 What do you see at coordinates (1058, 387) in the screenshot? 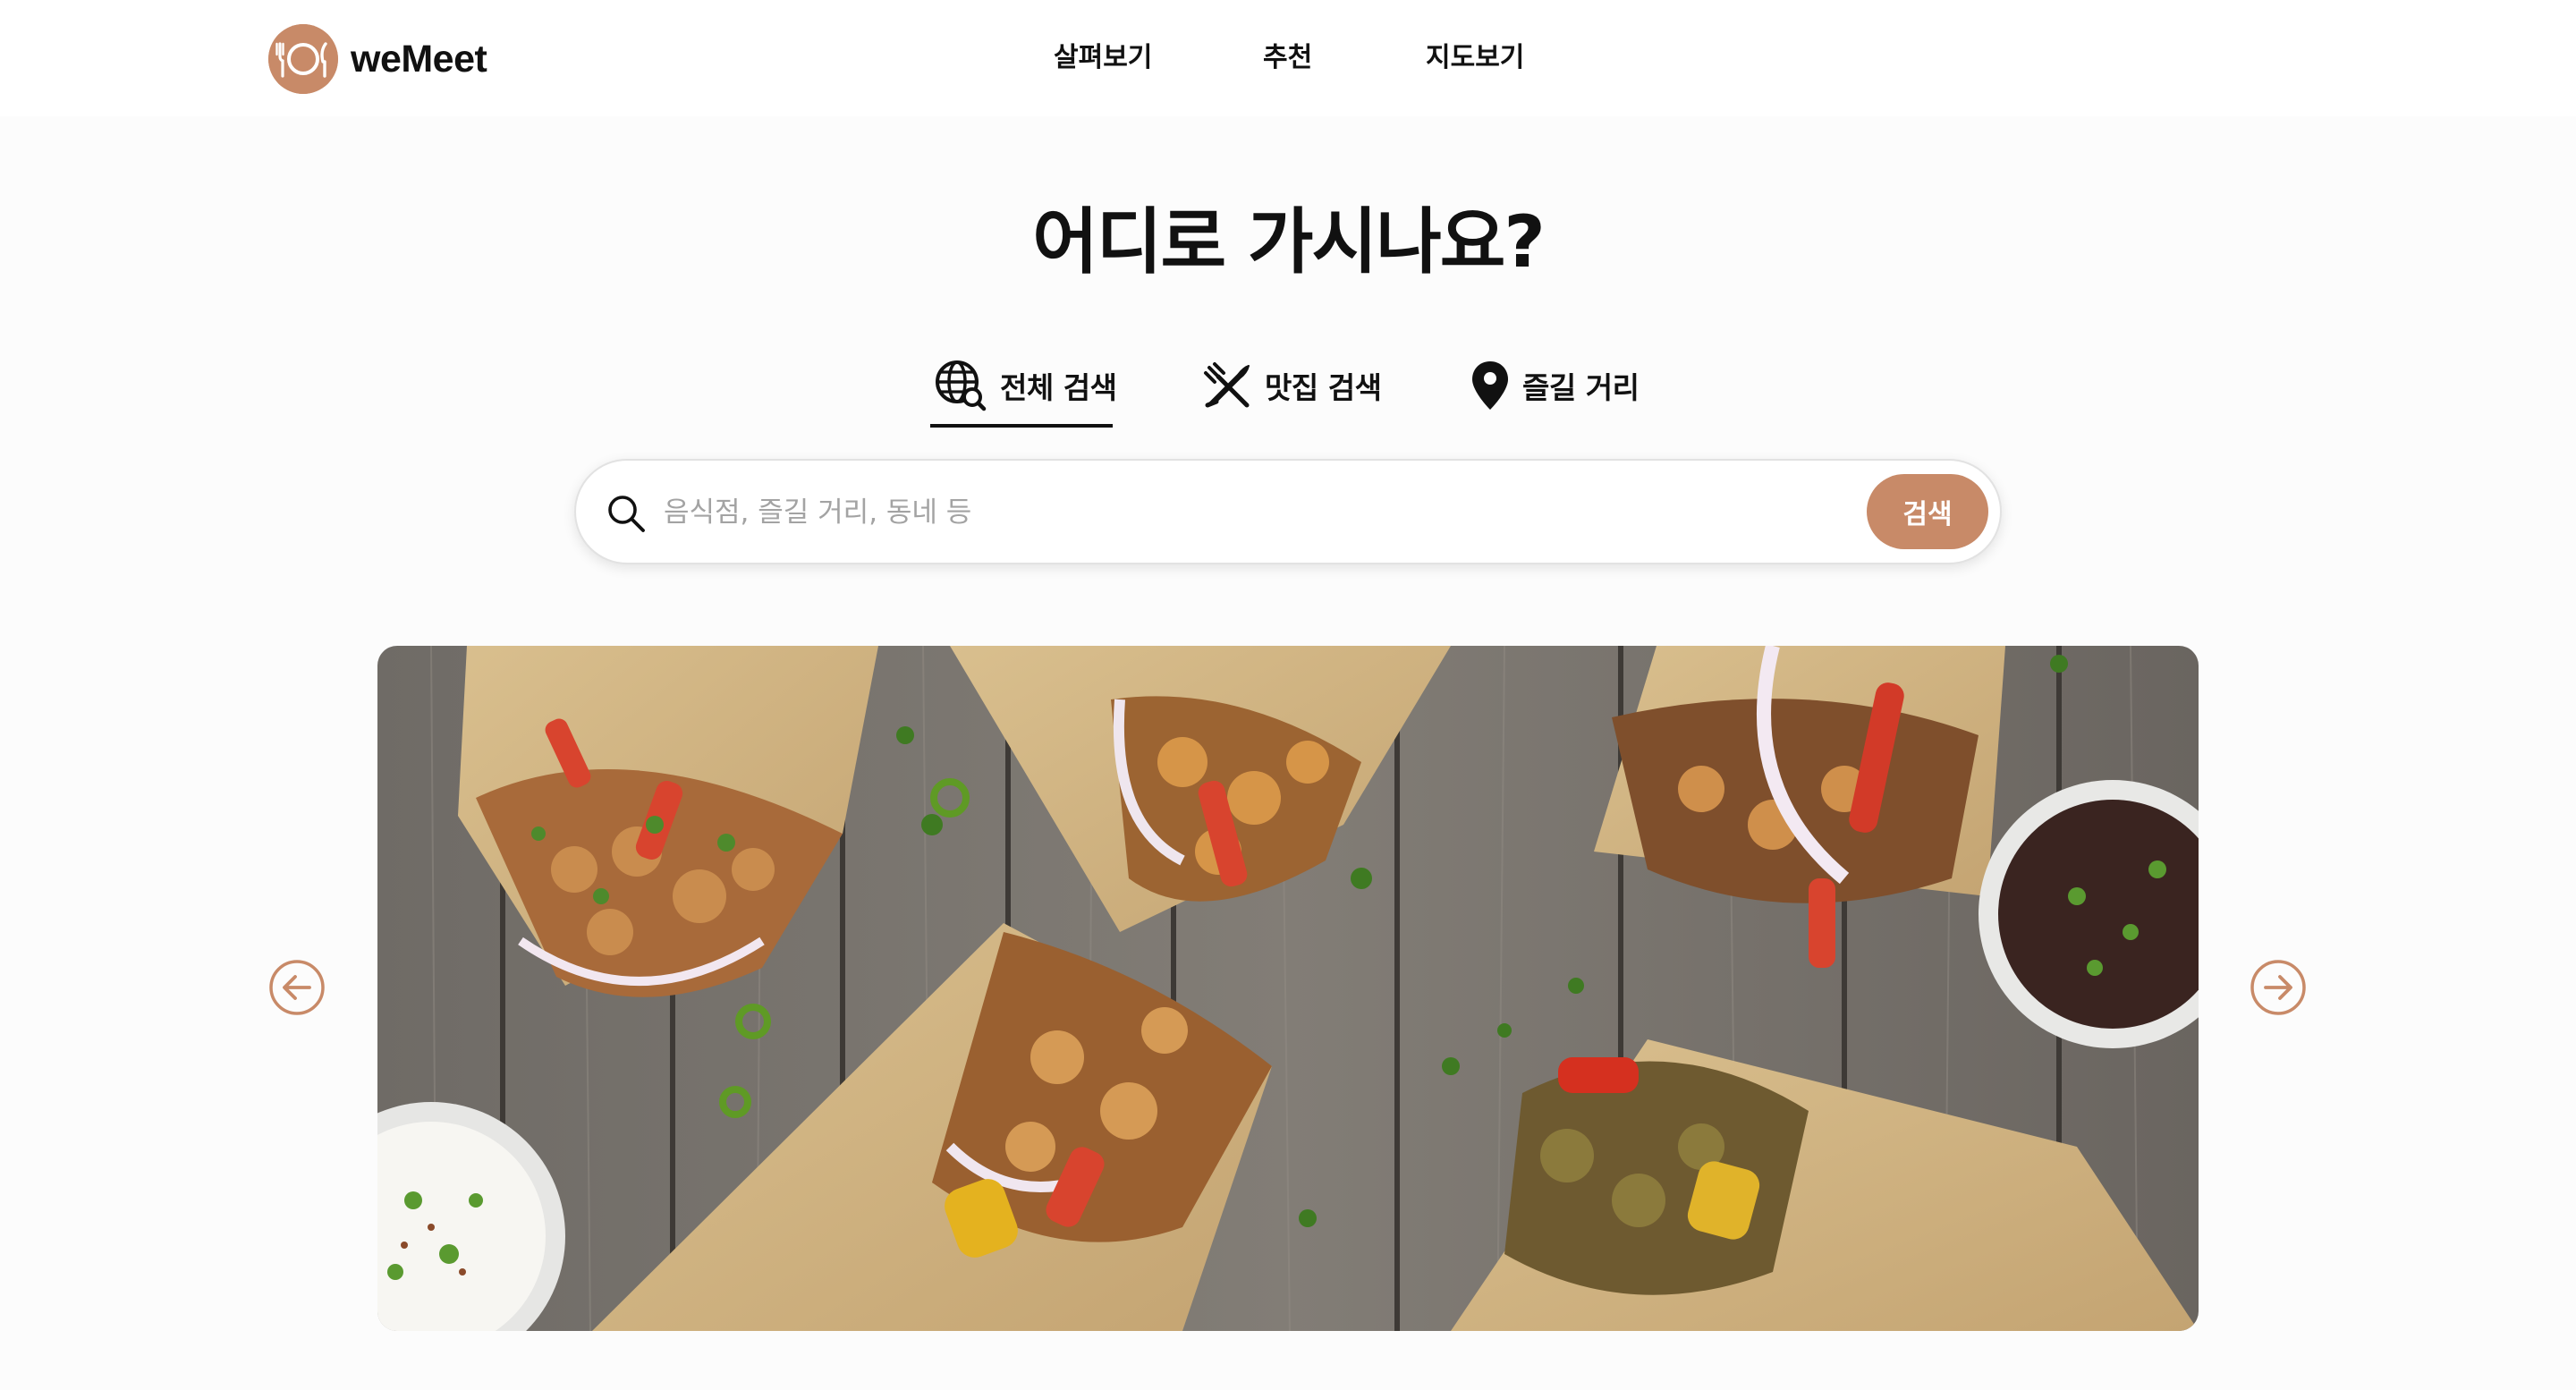
I see `tab-all-search-label: 전체 검색` at bounding box center [1058, 387].